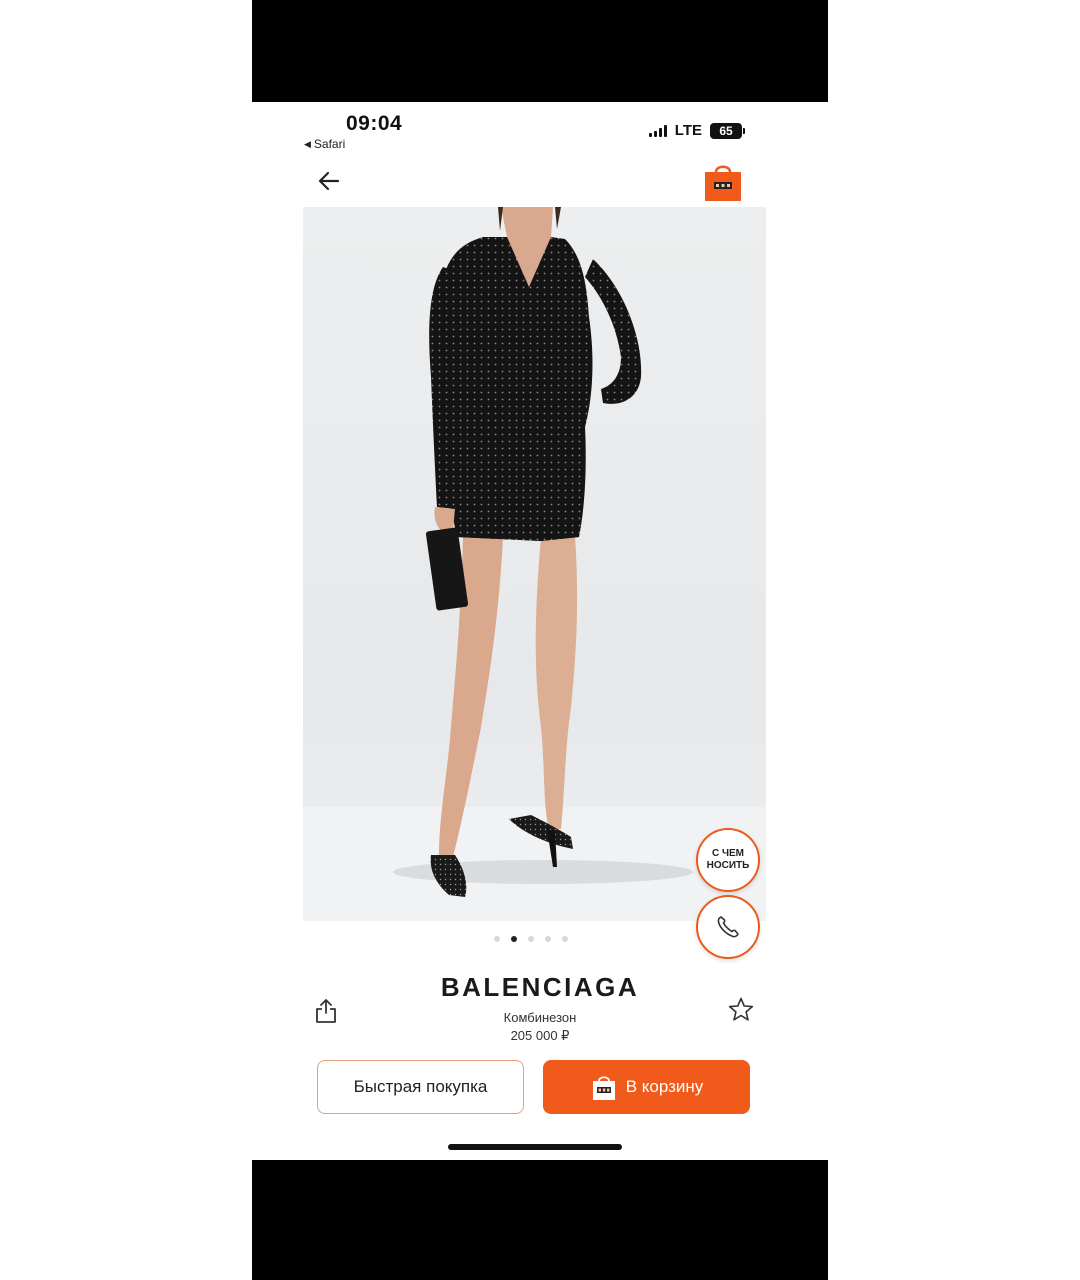 Image resolution: width=1080 pixels, height=1280 pixels. Describe the element at coordinates (514, 939) in the screenshot. I see `gallery-dot-active` at that location.